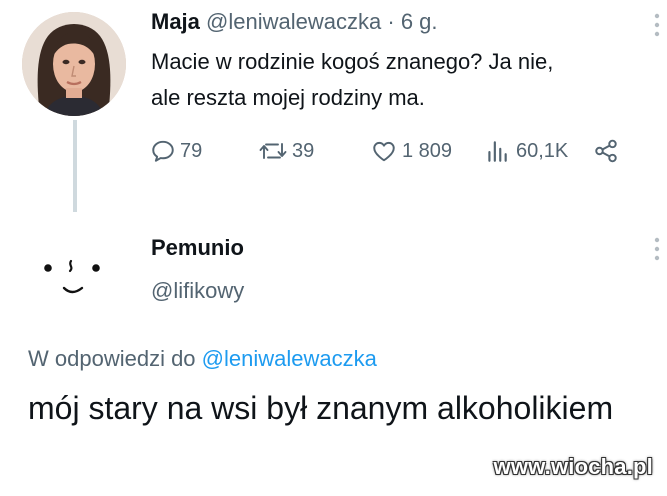  I want to click on author-handle: @leniwalewaczka, so click(293, 21).